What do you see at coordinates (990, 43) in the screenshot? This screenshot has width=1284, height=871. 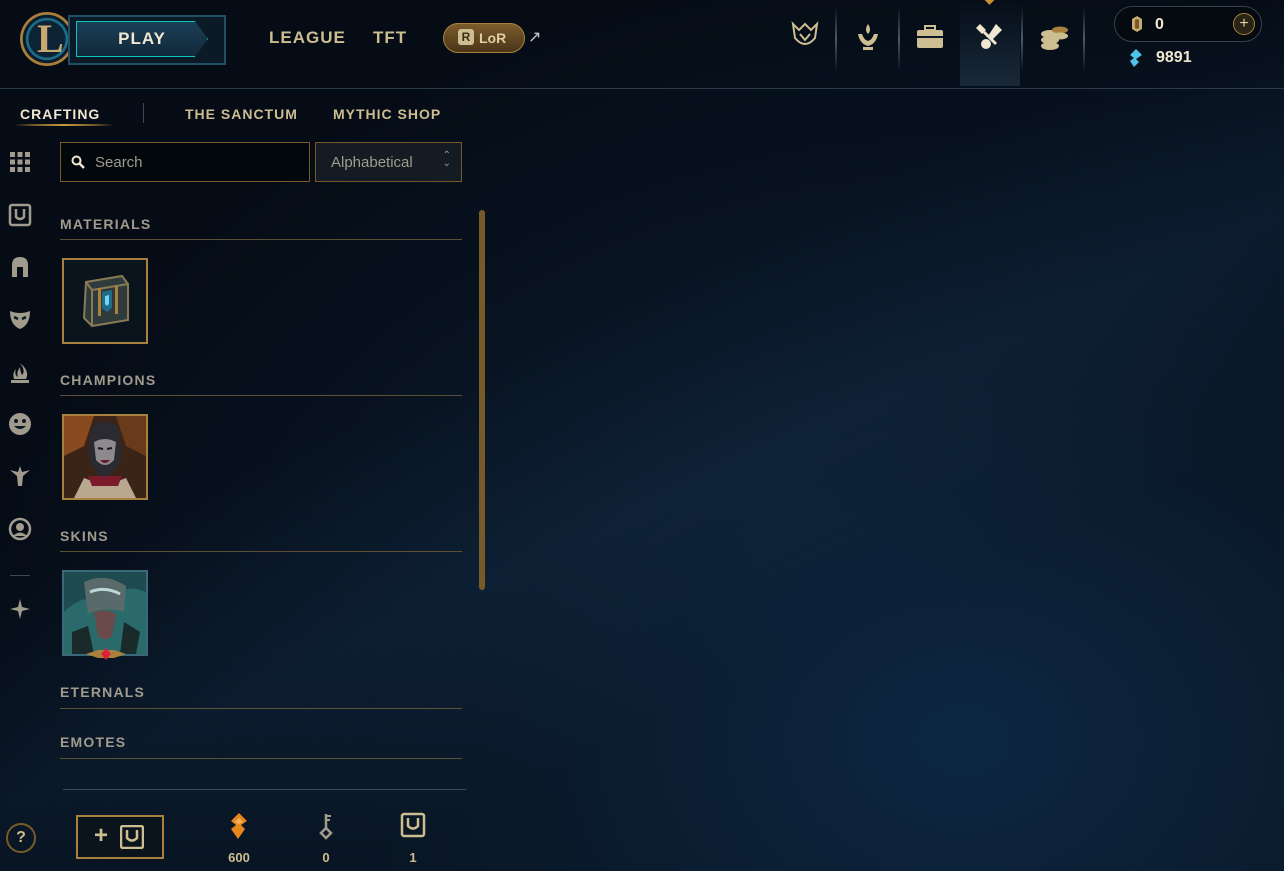 I see `loot-crafting-icon` at bounding box center [990, 43].